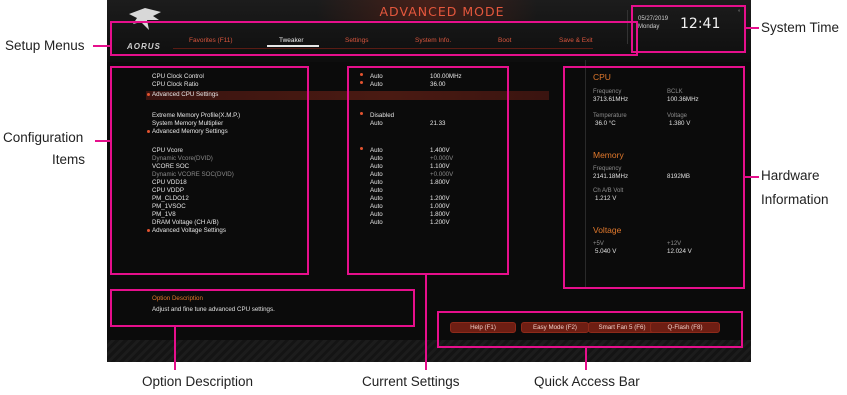 Image resolution: width=847 pixels, height=395 pixels. What do you see at coordinates (45, 45) in the screenshot?
I see `callout-setup-menus: Setup Menus` at bounding box center [45, 45].